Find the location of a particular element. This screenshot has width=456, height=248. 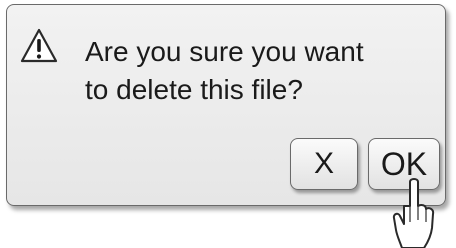

message-line-1: Are you sure you want is located at coordinates (224, 51).